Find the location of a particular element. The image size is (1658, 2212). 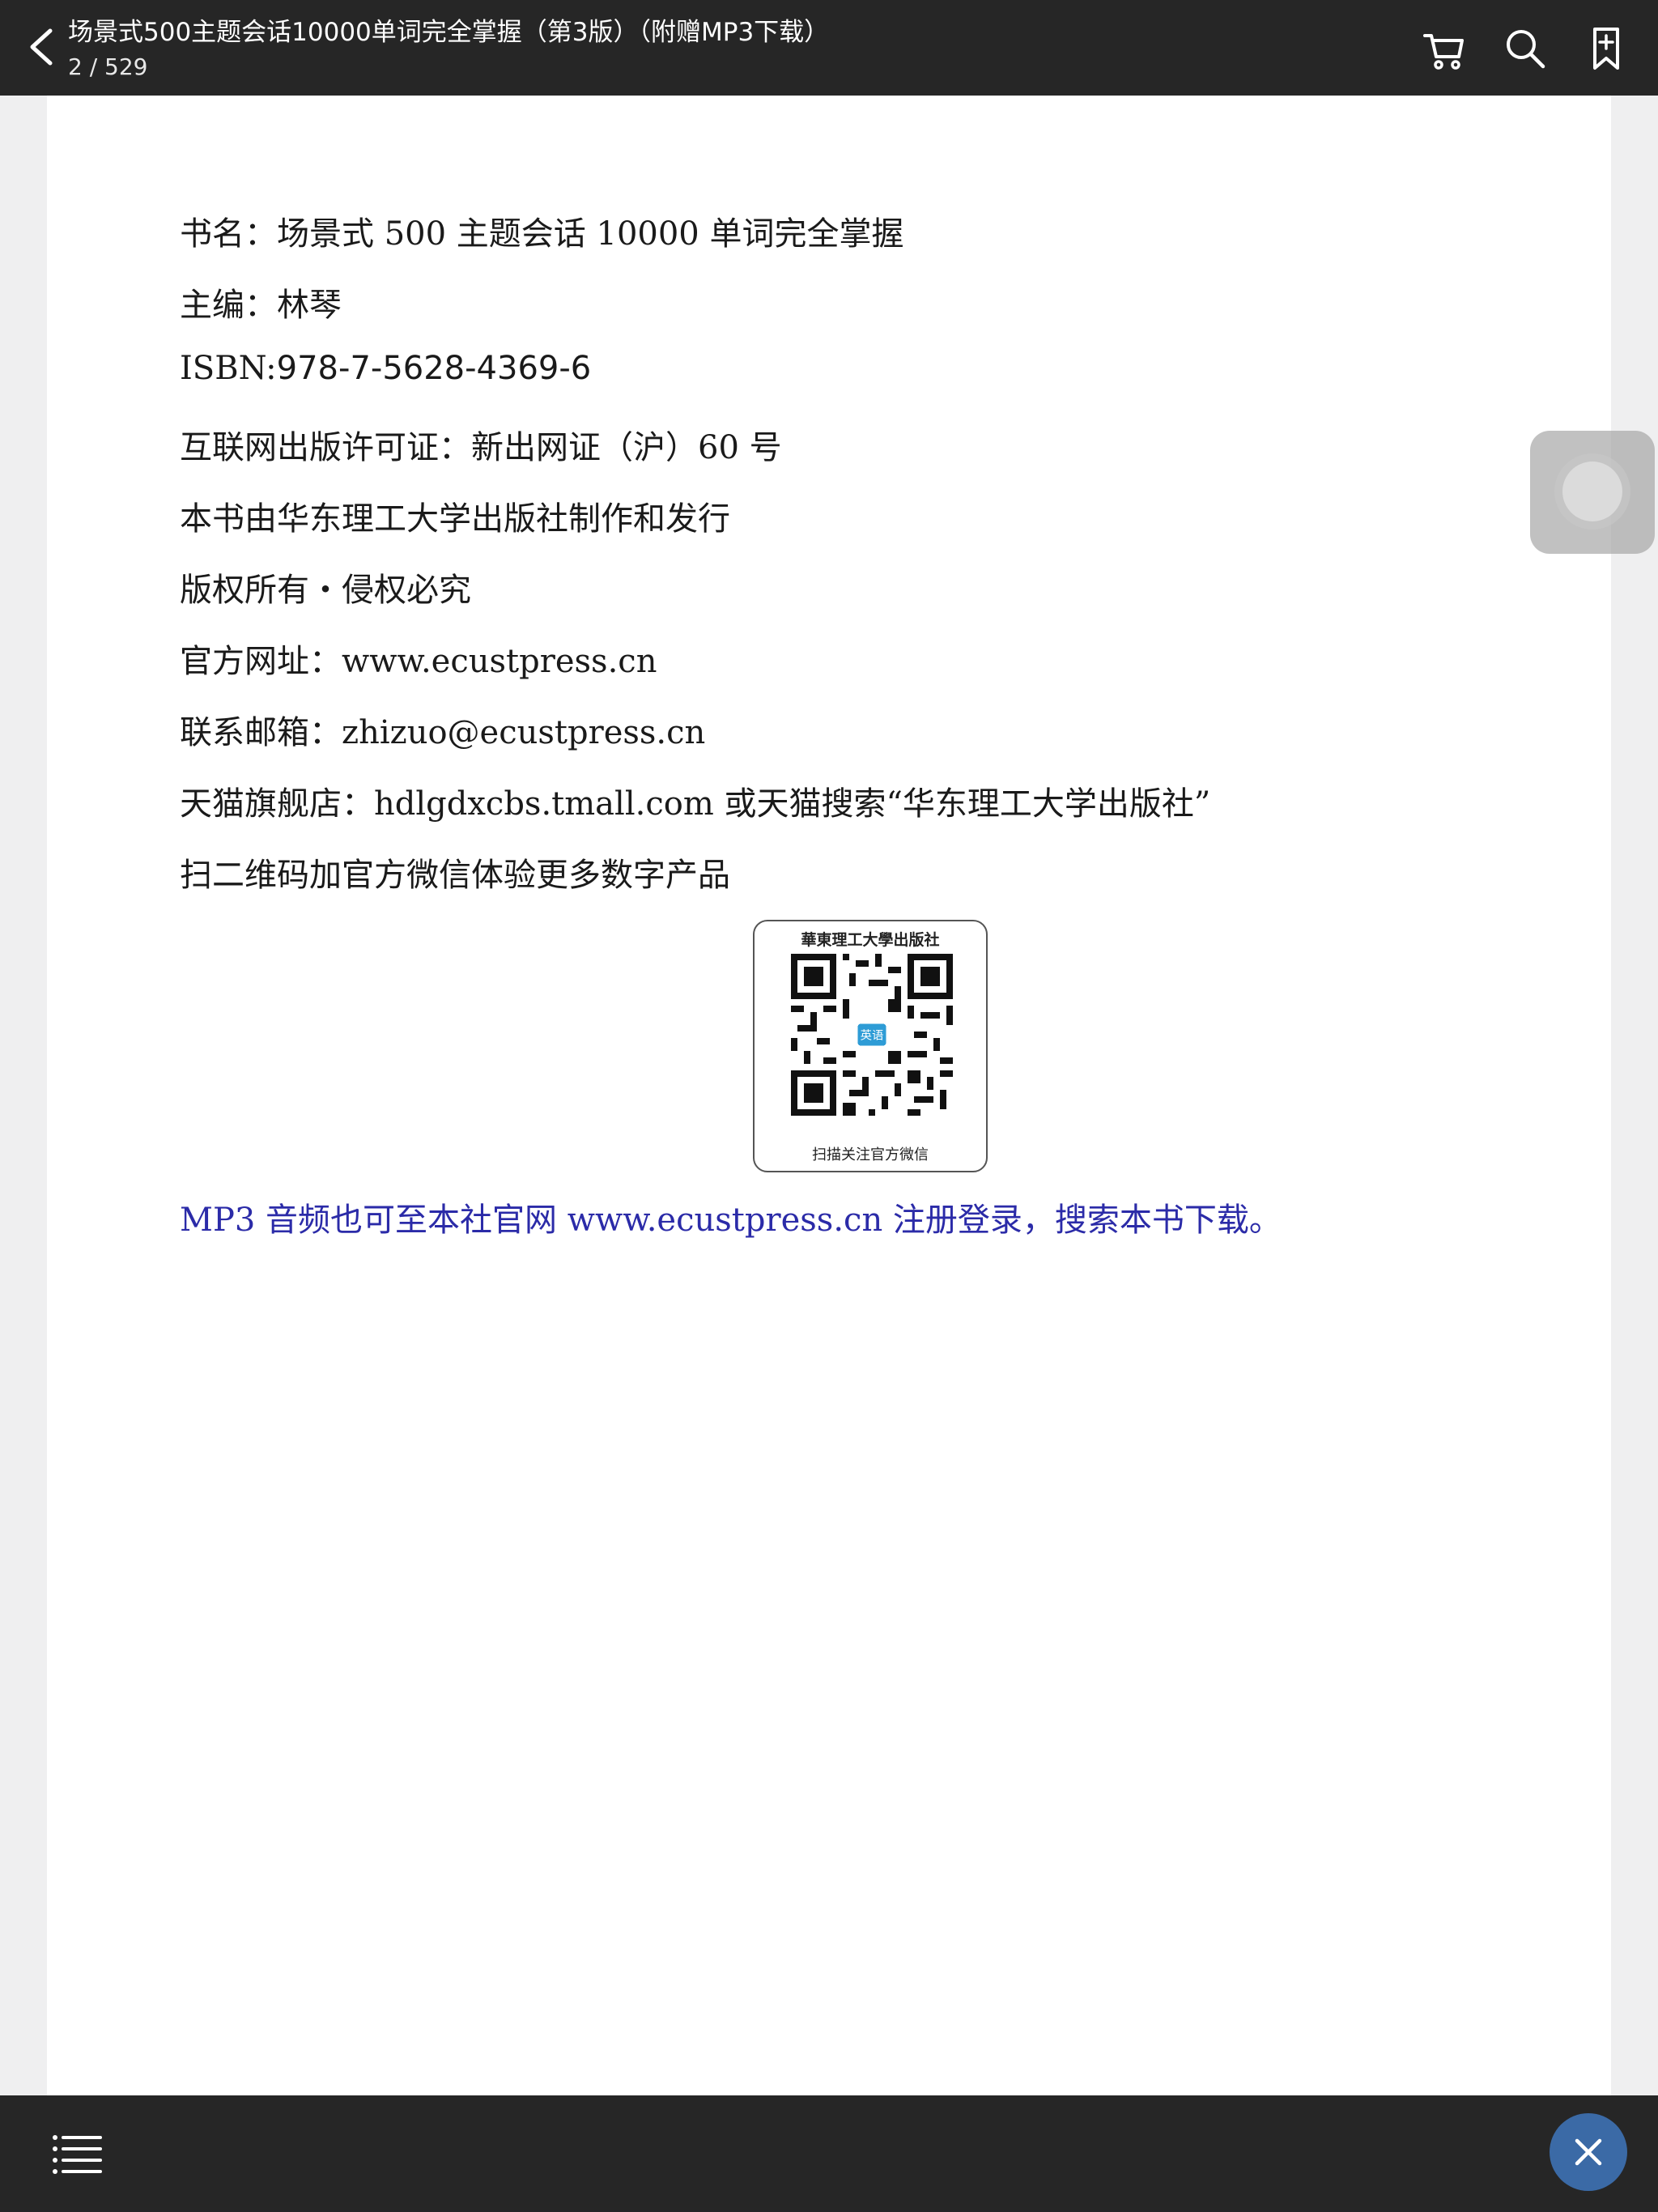

qr-code-image: 英语 is located at coordinates (872, 1035).